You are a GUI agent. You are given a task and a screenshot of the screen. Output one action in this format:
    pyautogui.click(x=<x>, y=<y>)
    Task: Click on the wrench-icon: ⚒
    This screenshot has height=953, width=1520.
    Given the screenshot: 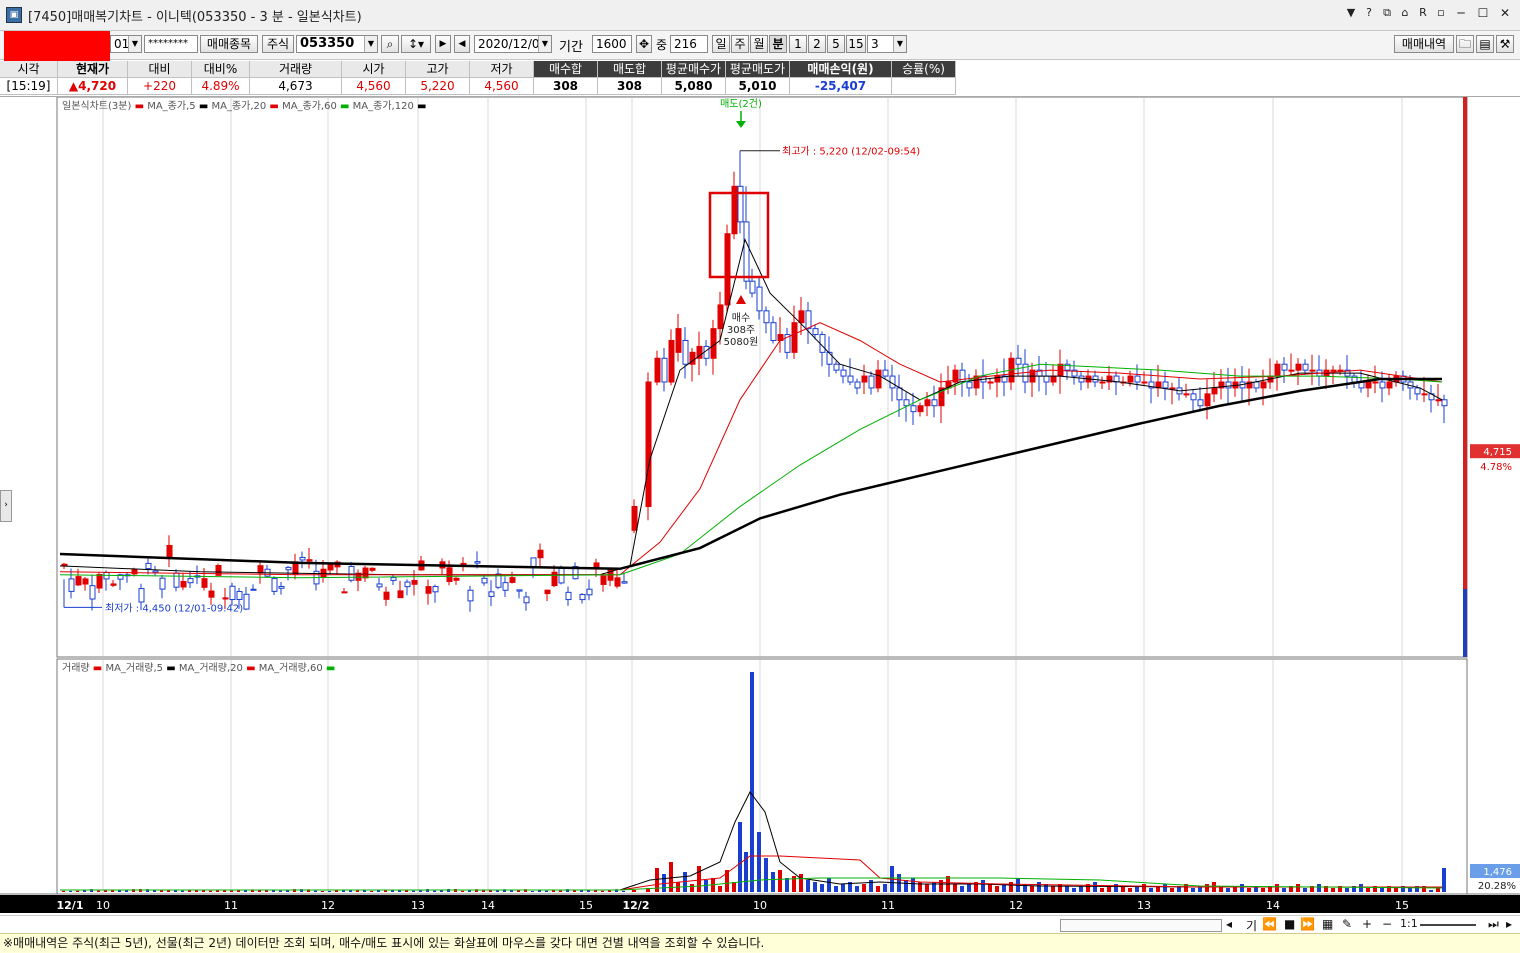 What is the action you would take?
    pyautogui.click(x=1505, y=44)
    